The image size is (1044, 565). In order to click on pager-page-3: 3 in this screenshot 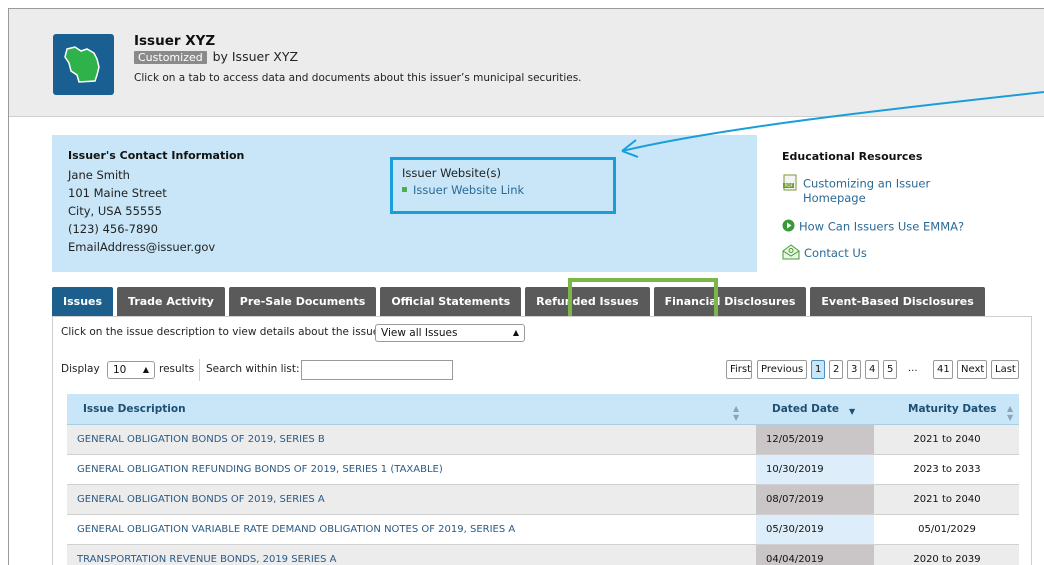, I will do `click(854, 369)`.